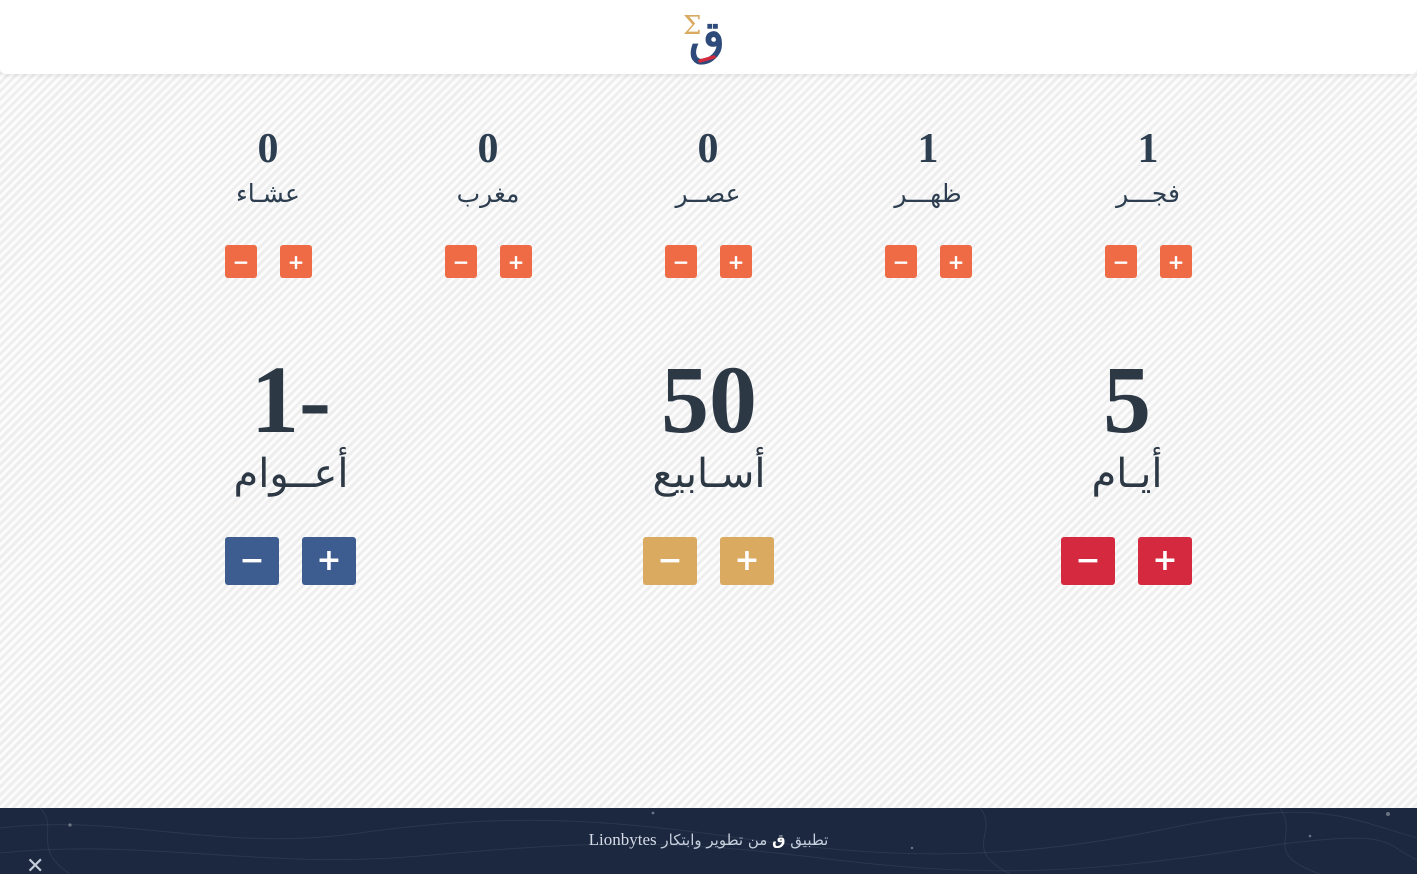 Image resolution: width=1417 pixels, height=874 pixels. I want to click on footer-middle: من تطوير وابتكار, so click(714, 840).